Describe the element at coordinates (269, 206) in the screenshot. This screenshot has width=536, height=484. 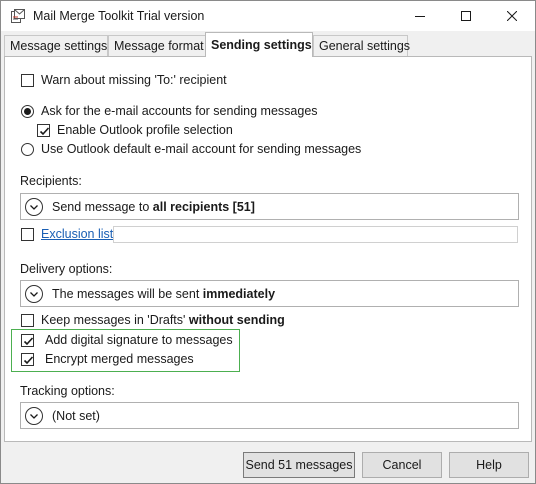
I see `recipients-dropdown: Send message to all recipients [51]` at that location.